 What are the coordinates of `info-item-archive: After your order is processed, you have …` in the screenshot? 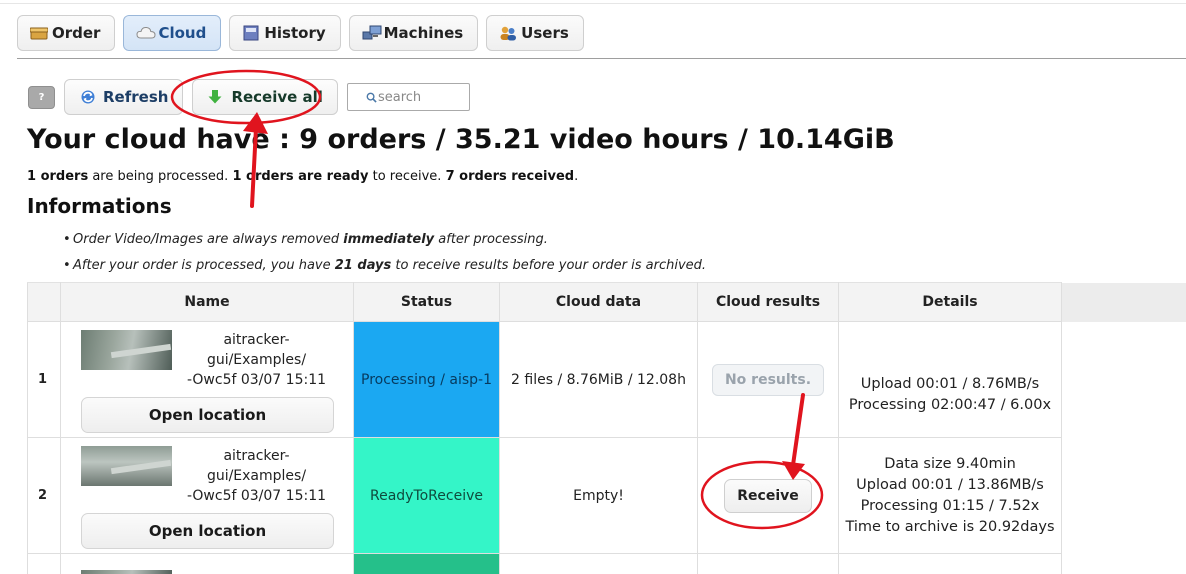 It's located at (384, 269).